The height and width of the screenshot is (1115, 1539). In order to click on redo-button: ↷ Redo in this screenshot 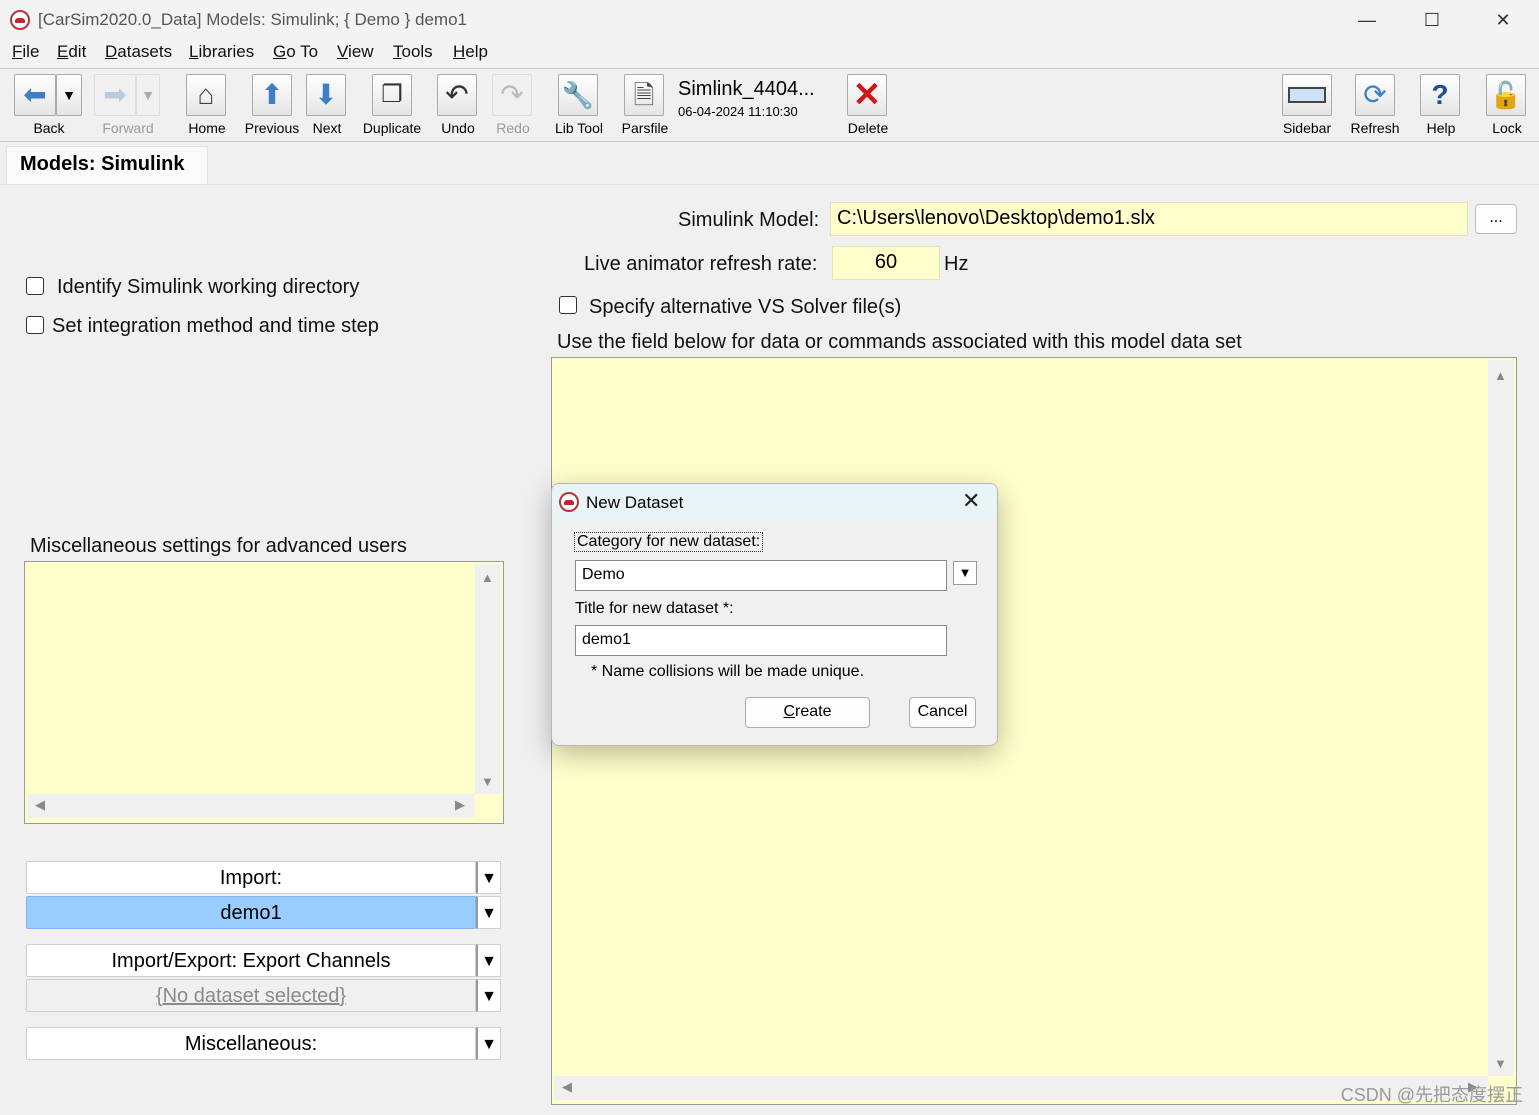, I will do `click(513, 104)`.